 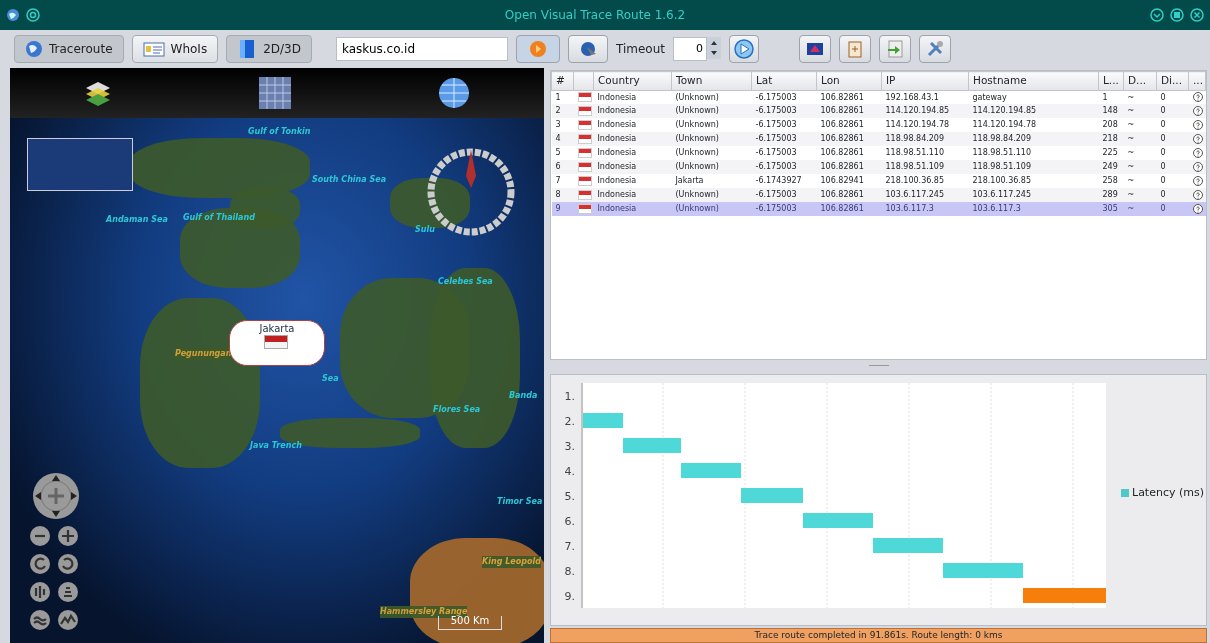 What do you see at coordinates (56, 496) in the screenshot?
I see `pan-control-icon` at bounding box center [56, 496].